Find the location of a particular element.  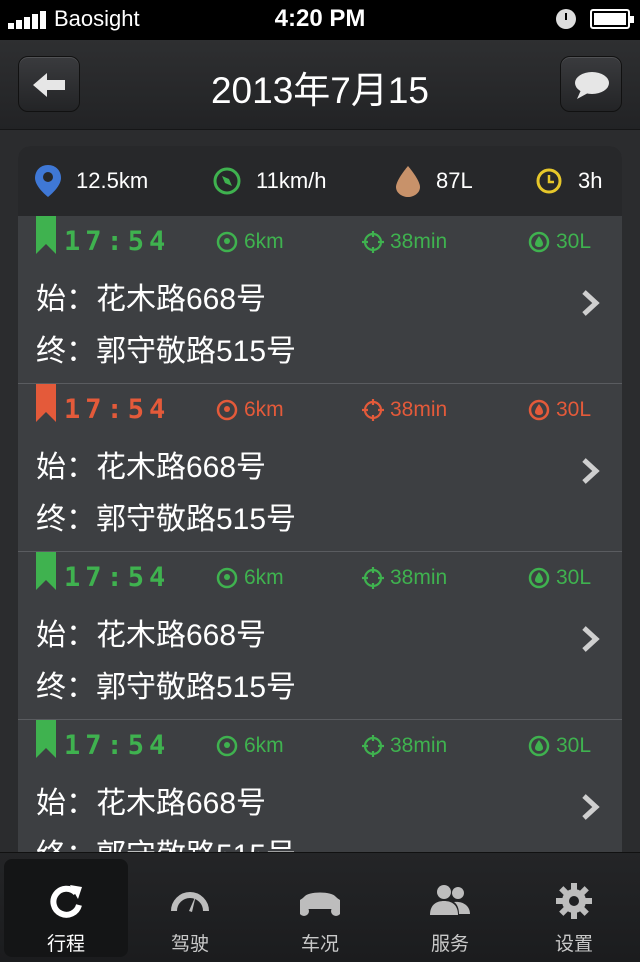

nav-bar: 2013年7月15 is located at coordinates (320, 85).